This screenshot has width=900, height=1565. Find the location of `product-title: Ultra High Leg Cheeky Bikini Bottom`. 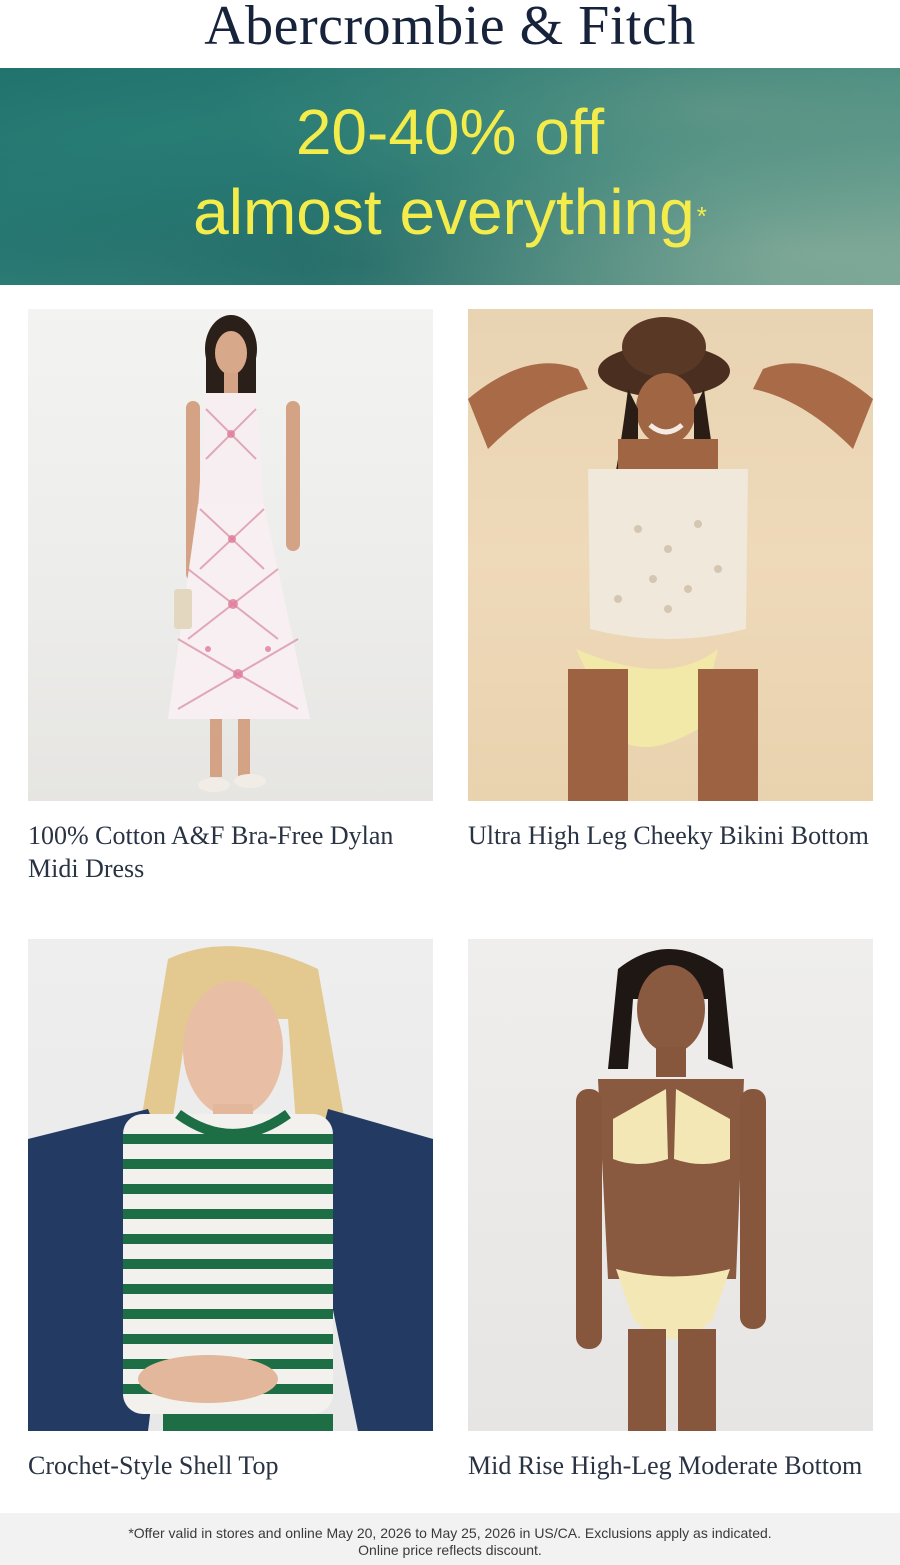

product-title: Ultra High Leg Cheeky Bikini Bottom is located at coordinates (670, 835).